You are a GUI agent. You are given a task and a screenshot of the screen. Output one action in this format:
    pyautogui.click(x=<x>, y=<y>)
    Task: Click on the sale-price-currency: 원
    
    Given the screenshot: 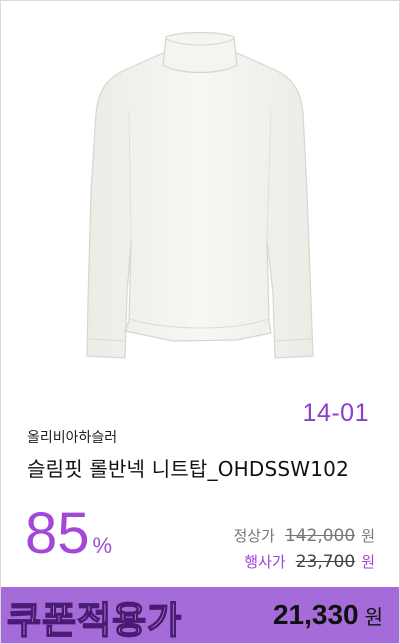 What is the action you would take?
    pyautogui.click(x=368, y=562)
    